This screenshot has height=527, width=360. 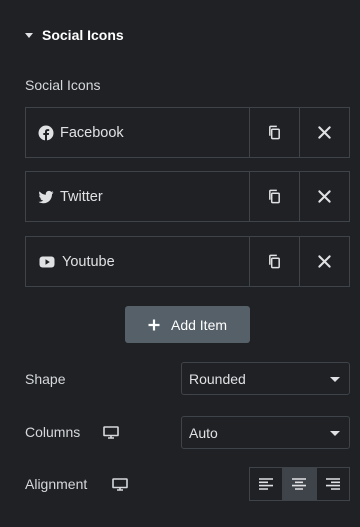 I want to click on columns-select: Auto, so click(x=265, y=432).